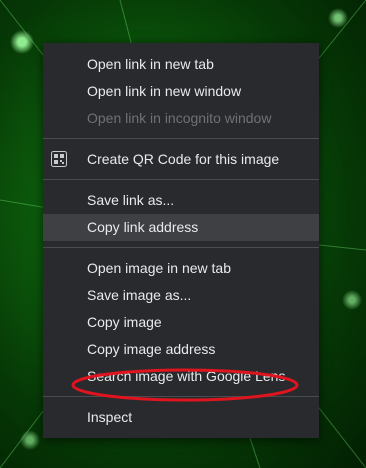 The height and width of the screenshot is (468, 366). I want to click on menu-item-open-link-incognito: Open link in incognito window, so click(179, 118).